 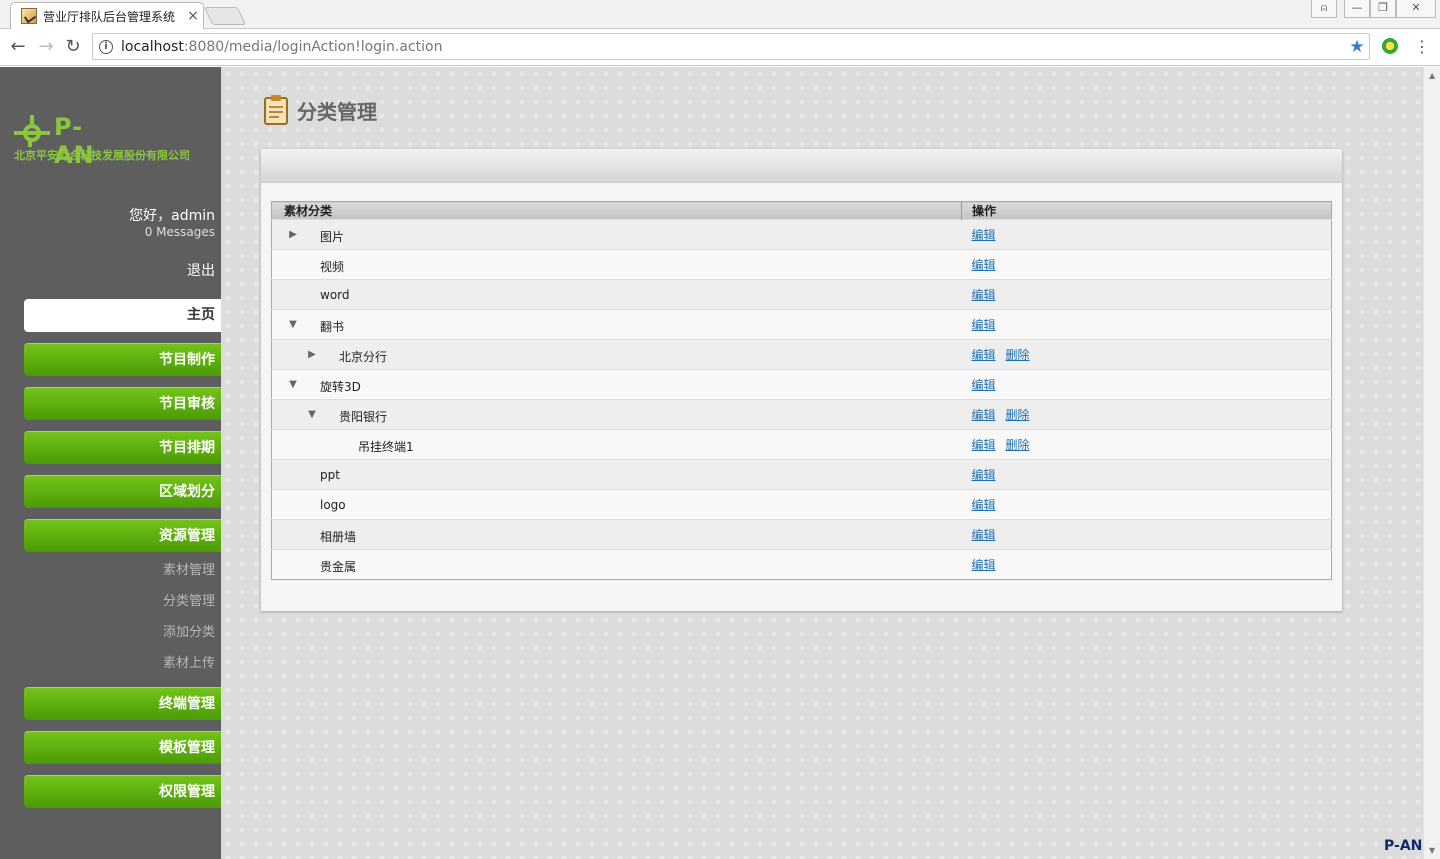 I want to click on subnav-category-management: 分类管理, so click(x=189, y=599).